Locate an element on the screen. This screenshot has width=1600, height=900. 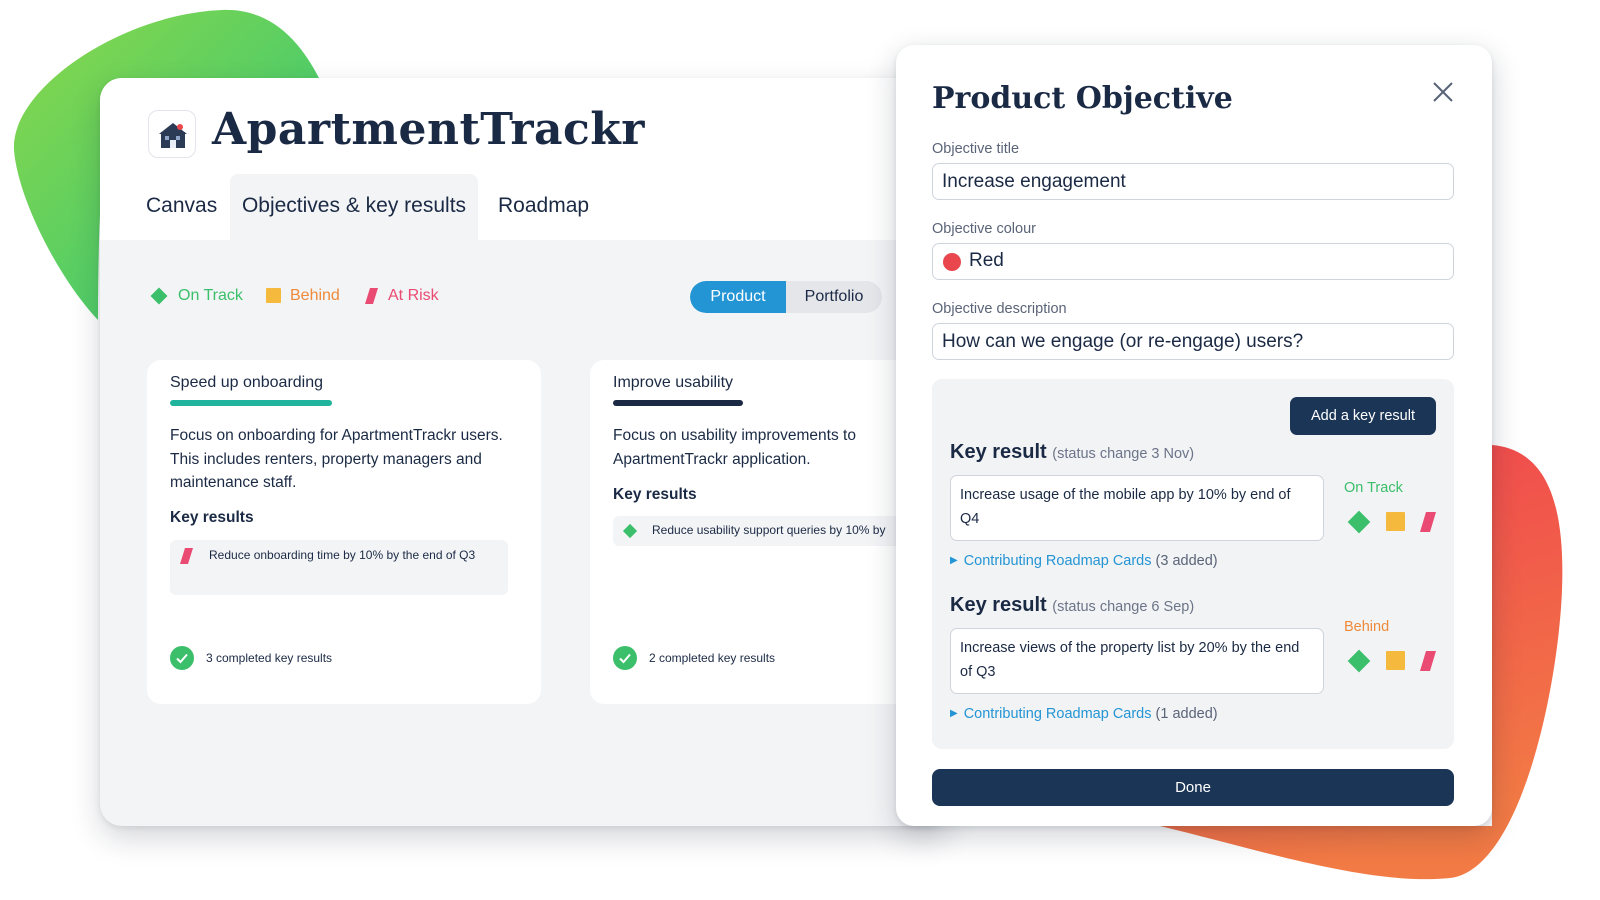
completed-count: 3 completed key results is located at coordinates (269, 658).